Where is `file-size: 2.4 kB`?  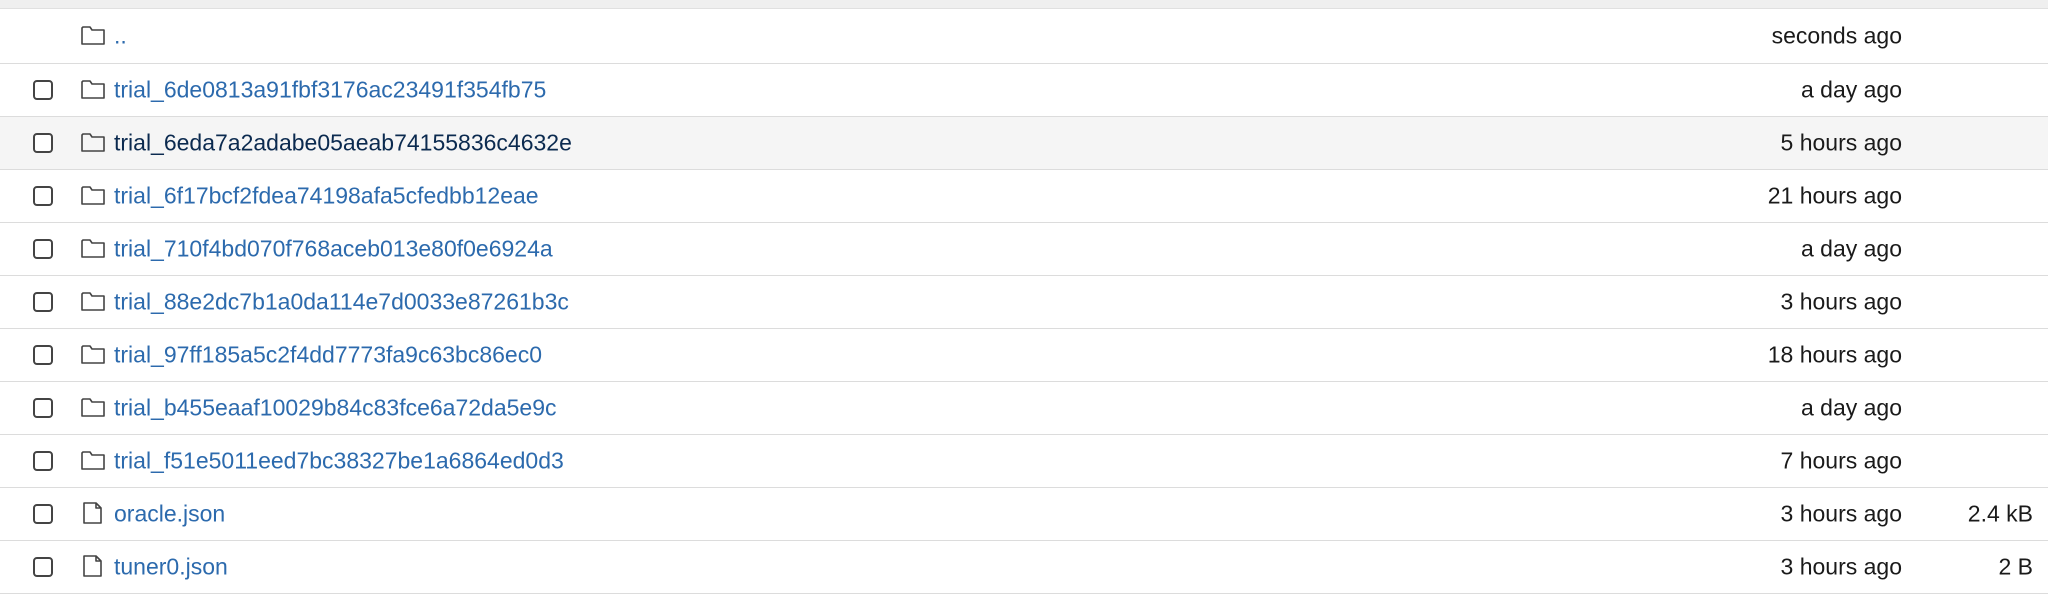 file-size: 2.4 kB is located at coordinates (2000, 513).